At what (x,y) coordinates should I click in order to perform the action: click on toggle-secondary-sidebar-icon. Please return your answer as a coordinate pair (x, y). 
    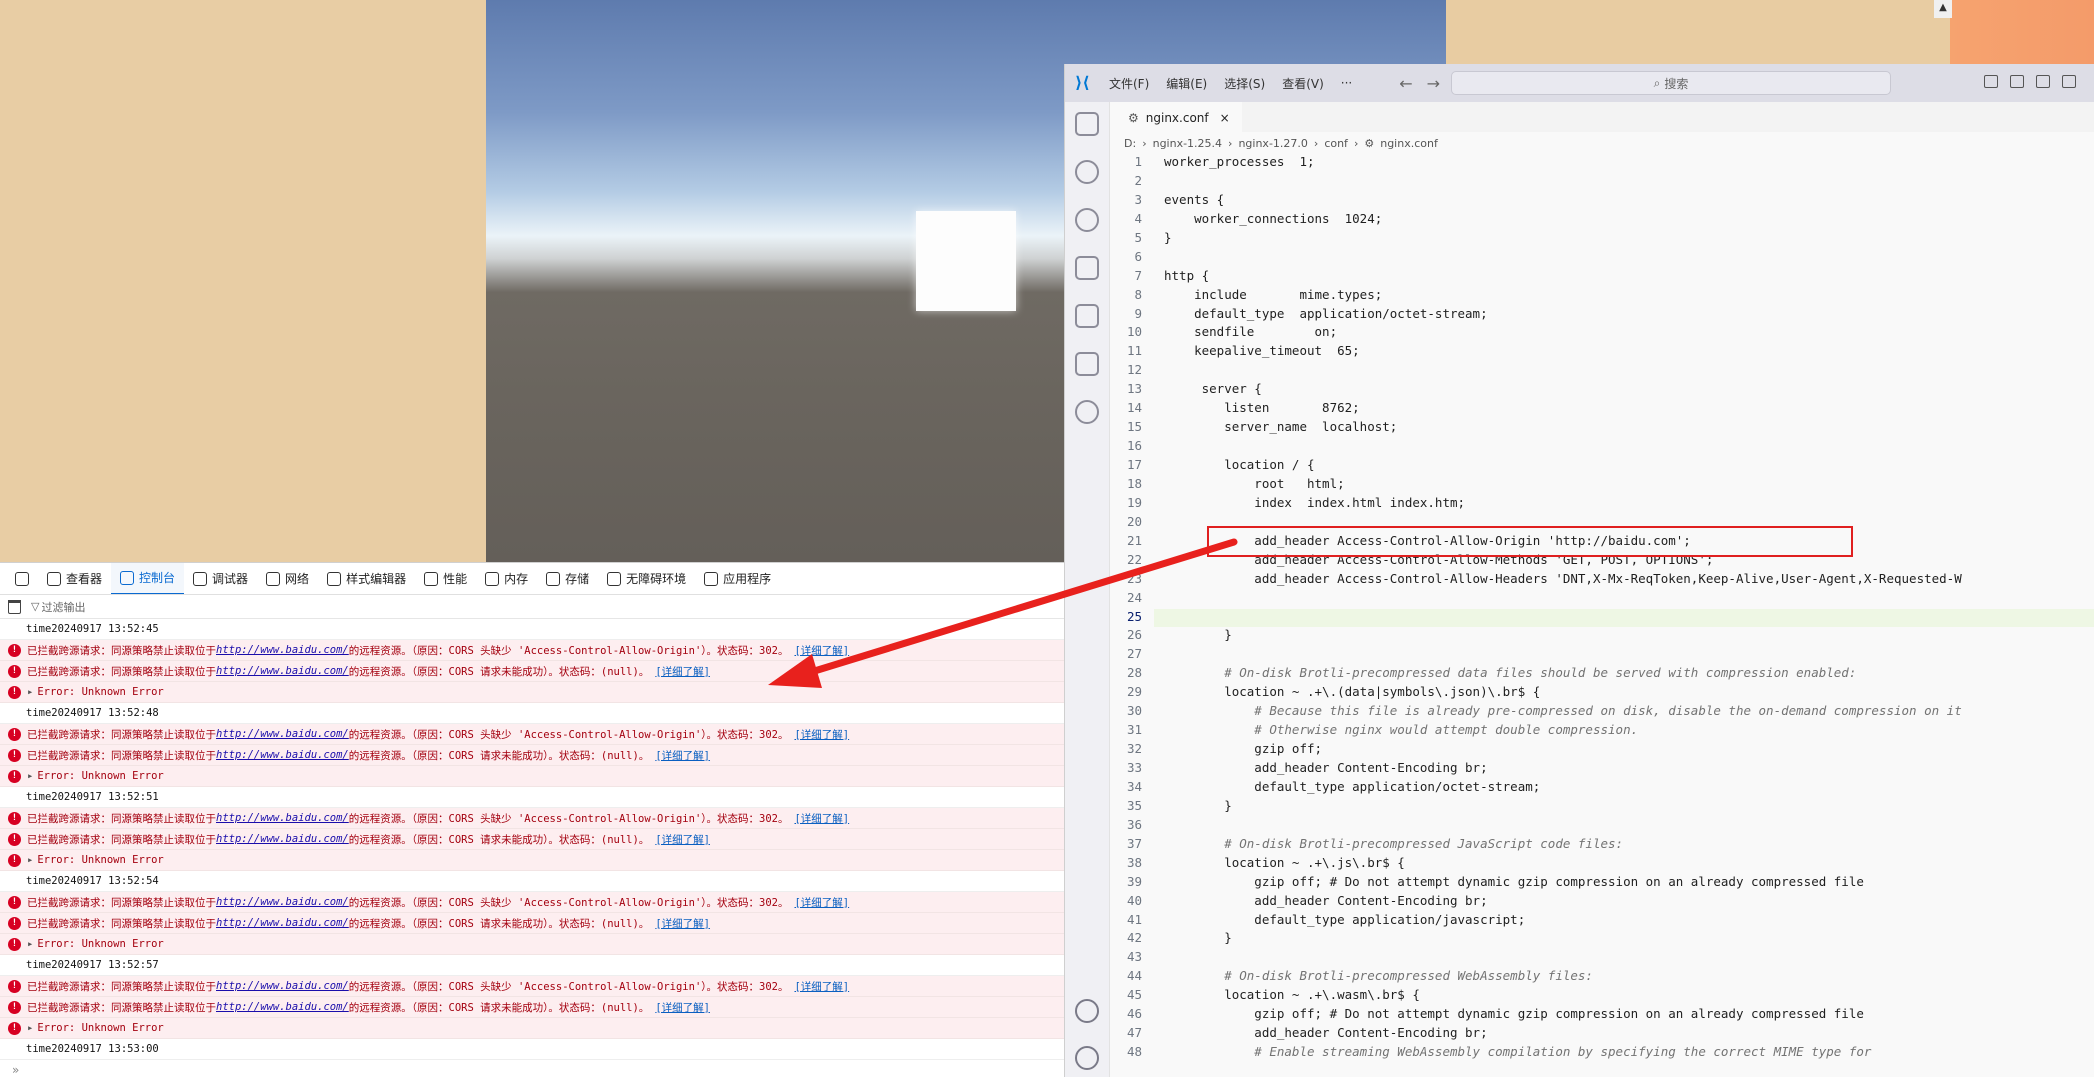
    Looking at the image, I should click on (2043, 81).